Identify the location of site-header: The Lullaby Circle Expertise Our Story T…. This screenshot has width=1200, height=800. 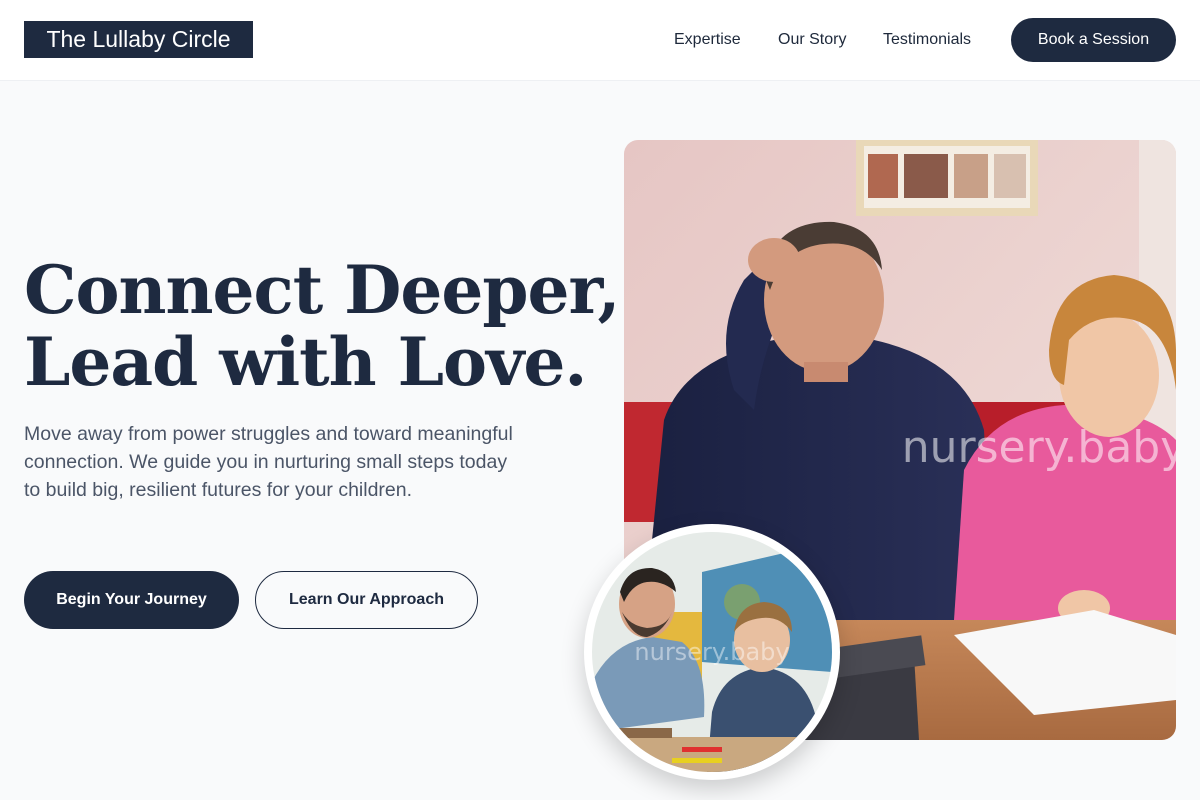
(600, 40).